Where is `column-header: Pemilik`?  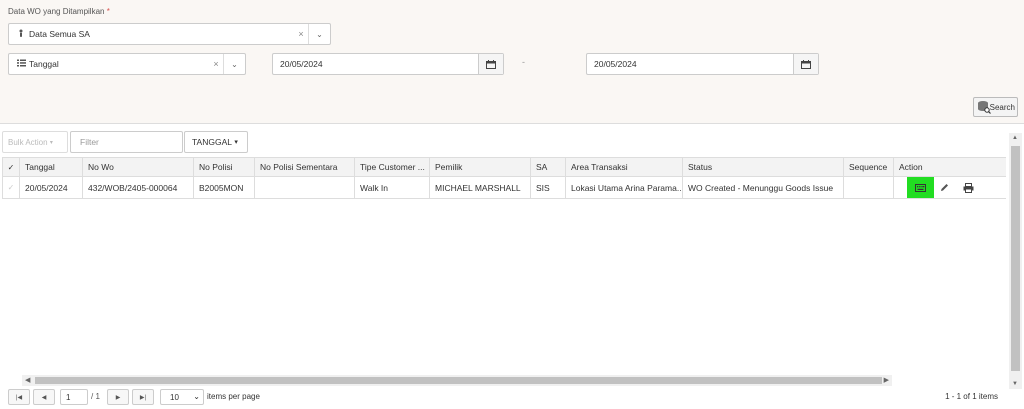 column-header: Pemilik is located at coordinates (480, 167).